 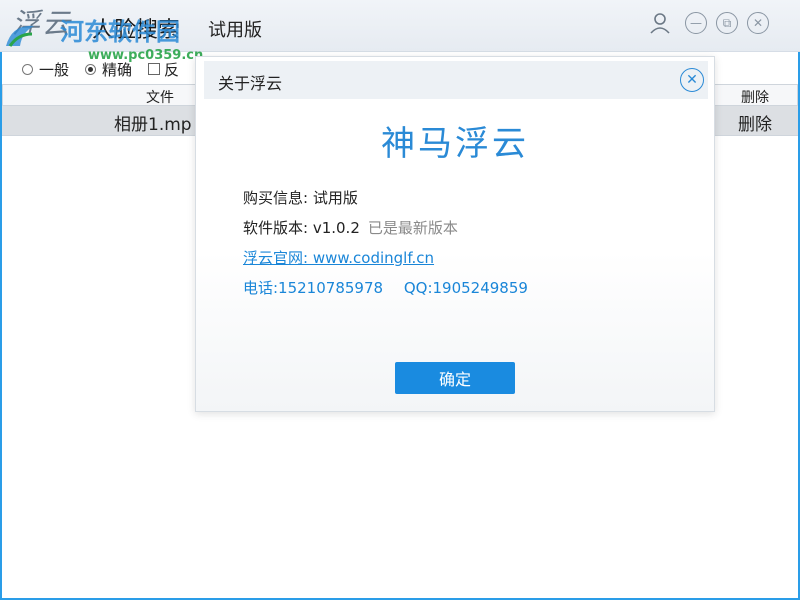 What do you see at coordinates (278, 228) in the screenshot?
I see `version-label: 软件版本:` at bounding box center [278, 228].